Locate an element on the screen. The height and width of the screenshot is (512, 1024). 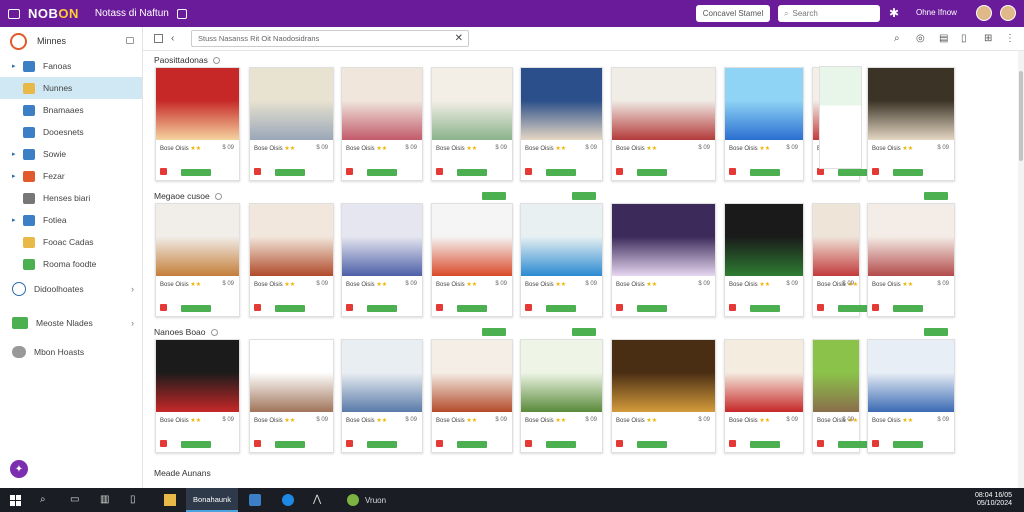
avatar-secondary is located at coordinates (1008, 13).